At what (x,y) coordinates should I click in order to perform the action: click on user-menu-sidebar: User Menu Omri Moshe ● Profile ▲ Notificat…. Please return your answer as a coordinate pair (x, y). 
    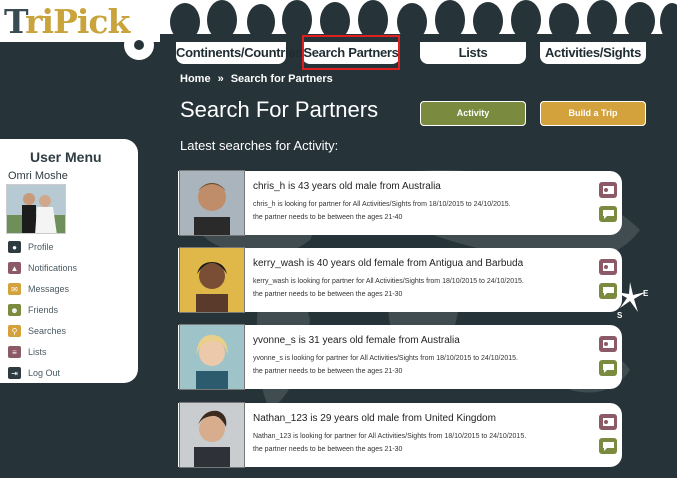
    Looking at the image, I should click on (69, 261).